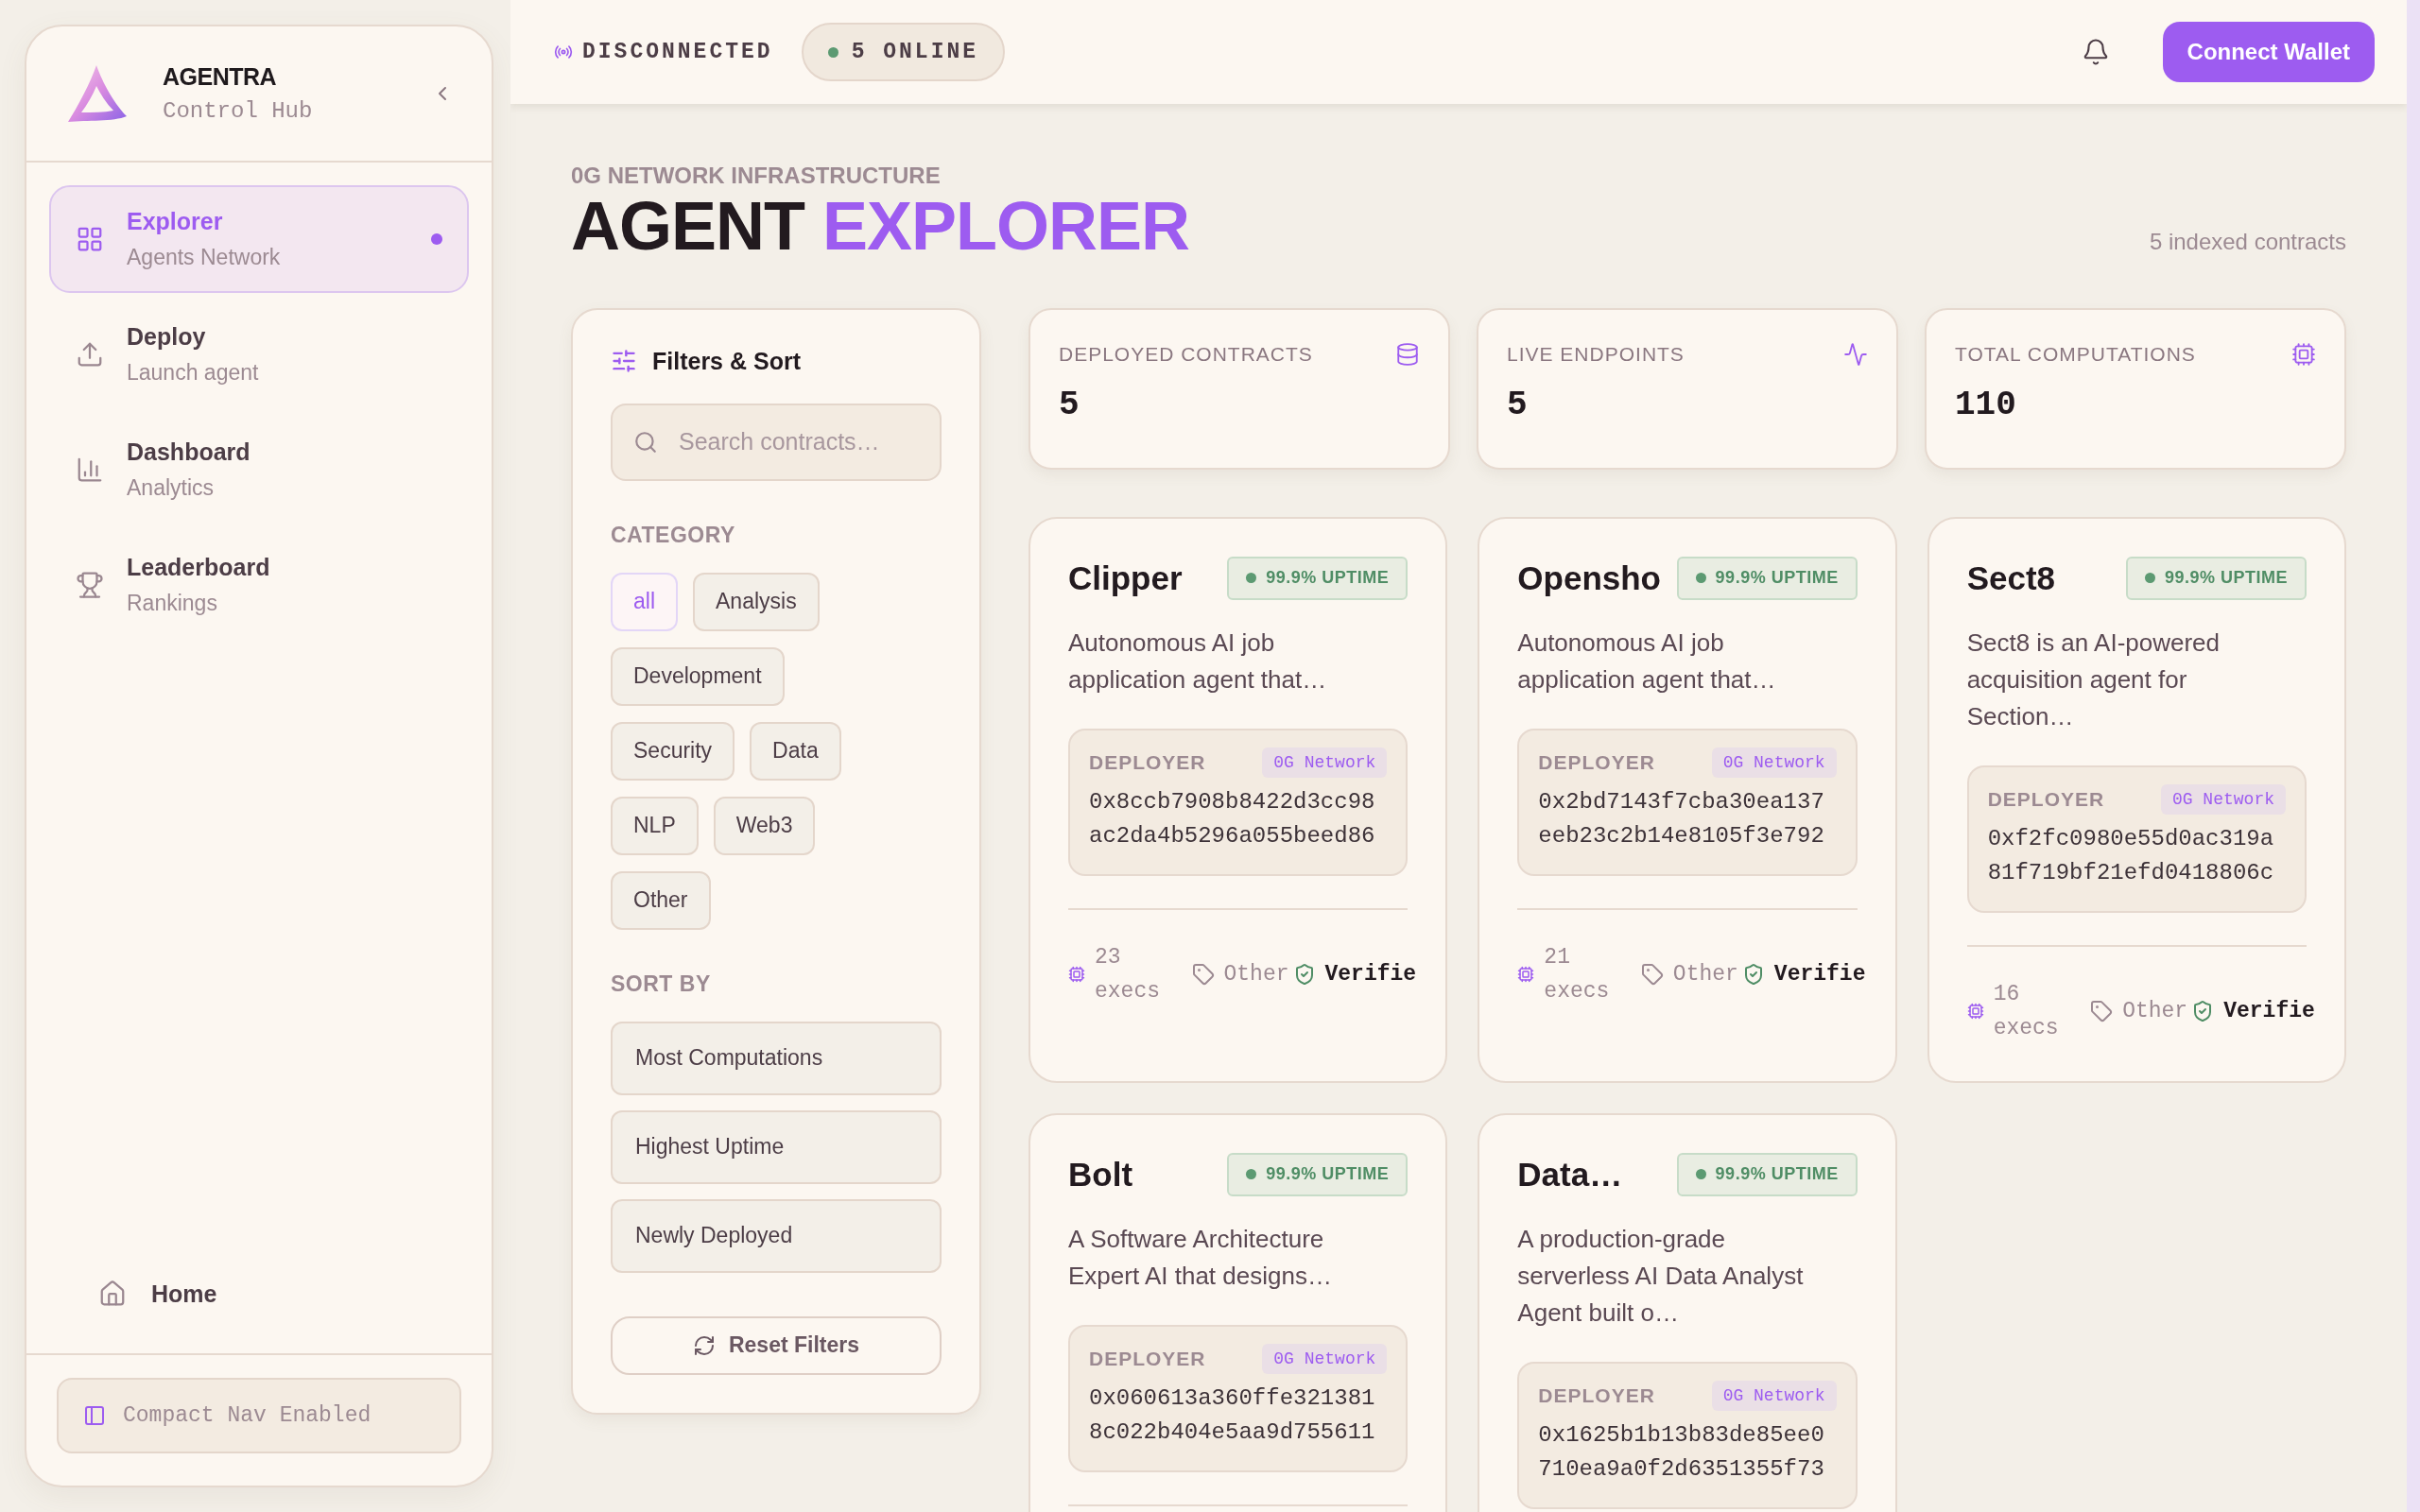  What do you see at coordinates (167, 337) in the screenshot?
I see `nav-label: Deploy` at bounding box center [167, 337].